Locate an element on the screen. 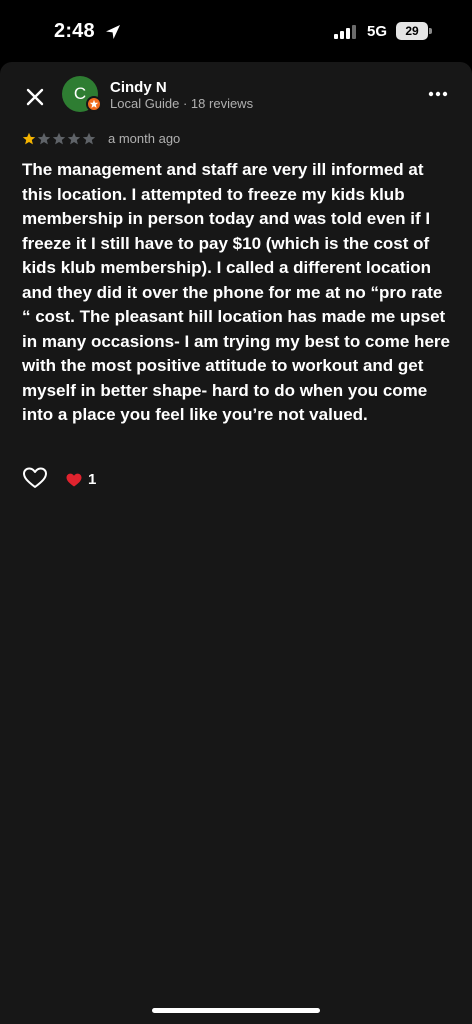  cellular-signal-icon is located at coordinates (345, 32).